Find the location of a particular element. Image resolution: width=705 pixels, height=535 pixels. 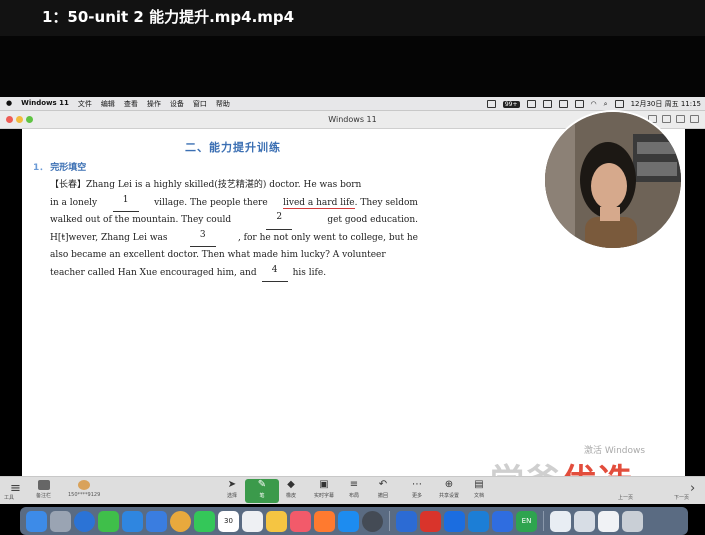

share-screen-icon is located at coordinates (680, 119).